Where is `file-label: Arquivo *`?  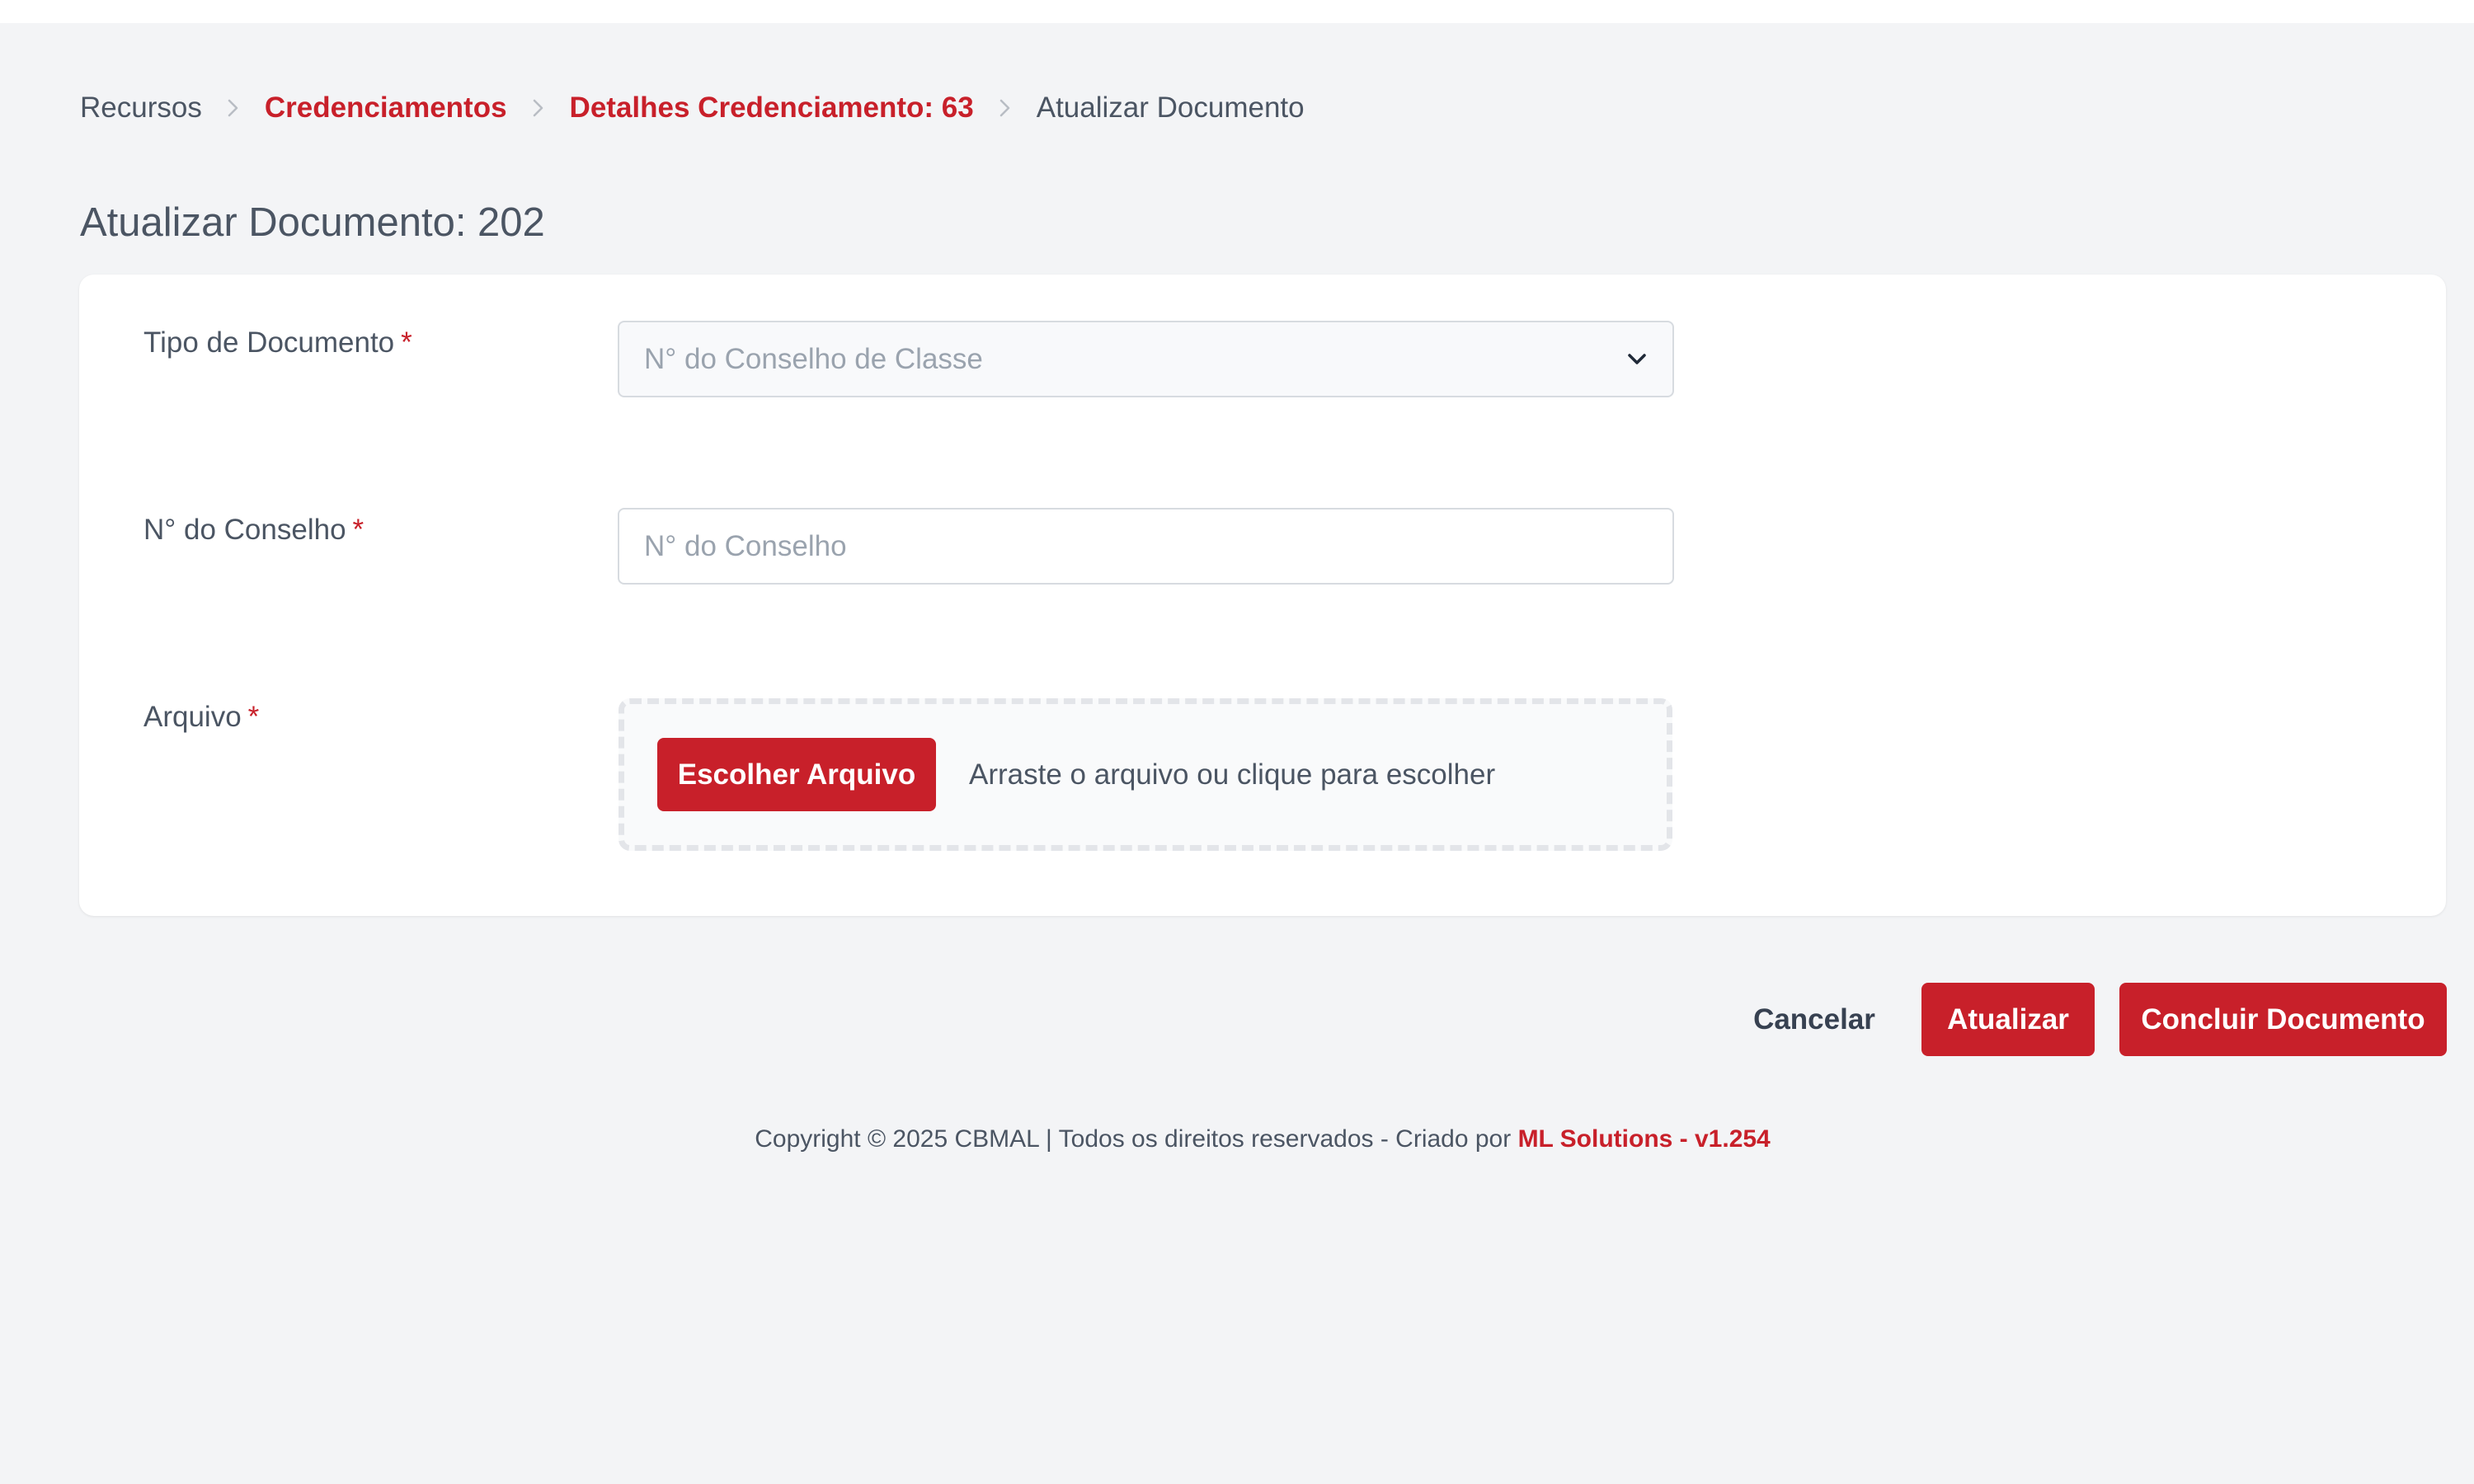
file-label: Arquivo * is located at coordinates (201, 717).